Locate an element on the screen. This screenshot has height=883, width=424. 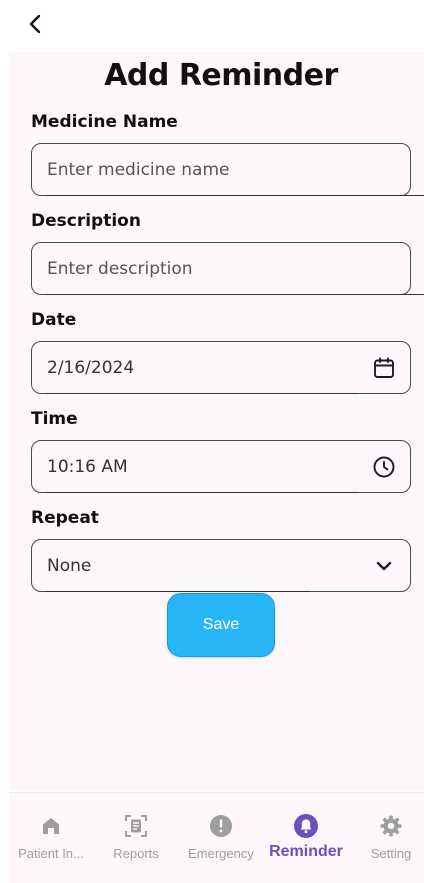
description-field is located at coordinates (227, 268).